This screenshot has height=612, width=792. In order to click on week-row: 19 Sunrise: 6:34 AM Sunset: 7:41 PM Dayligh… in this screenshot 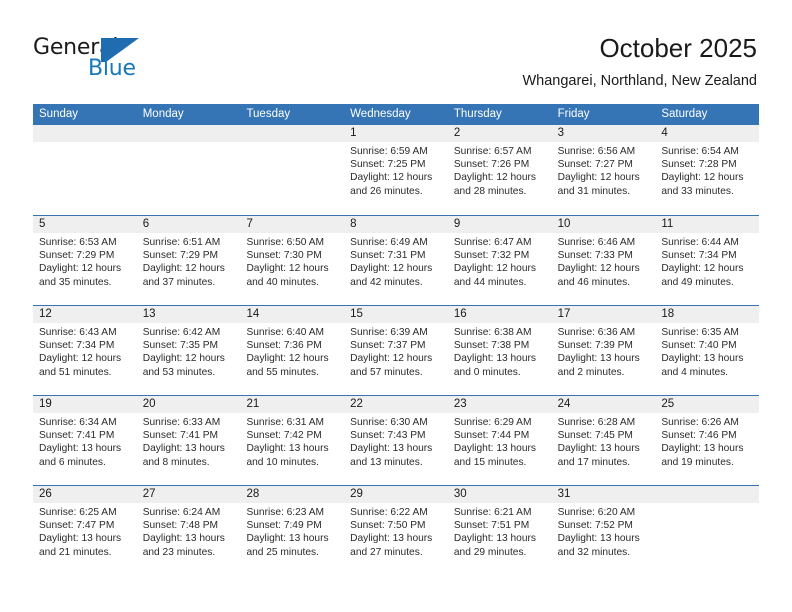, I will do `click(396, 440)`.